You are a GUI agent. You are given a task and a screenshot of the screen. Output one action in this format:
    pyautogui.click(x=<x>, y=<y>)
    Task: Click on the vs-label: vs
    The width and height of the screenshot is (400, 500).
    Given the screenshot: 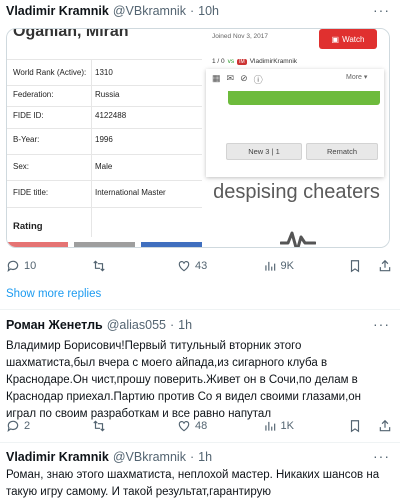 What is the action you would take?
    pyautogui.click(x=231, y=61)
    